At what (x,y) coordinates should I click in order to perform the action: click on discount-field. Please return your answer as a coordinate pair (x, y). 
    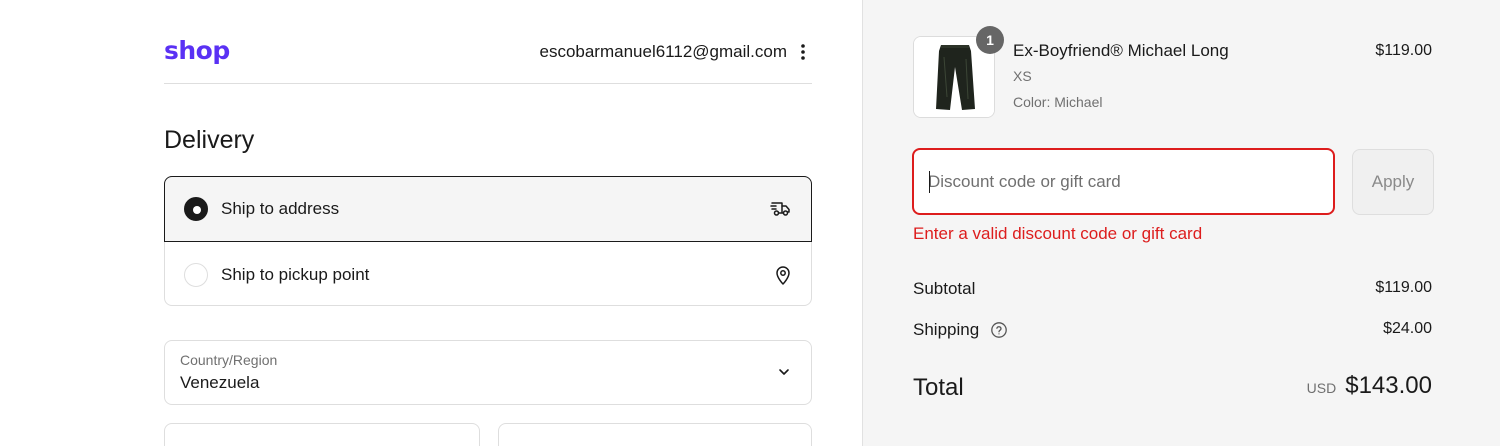
    Looking at the image, I should click on (1123, 181).